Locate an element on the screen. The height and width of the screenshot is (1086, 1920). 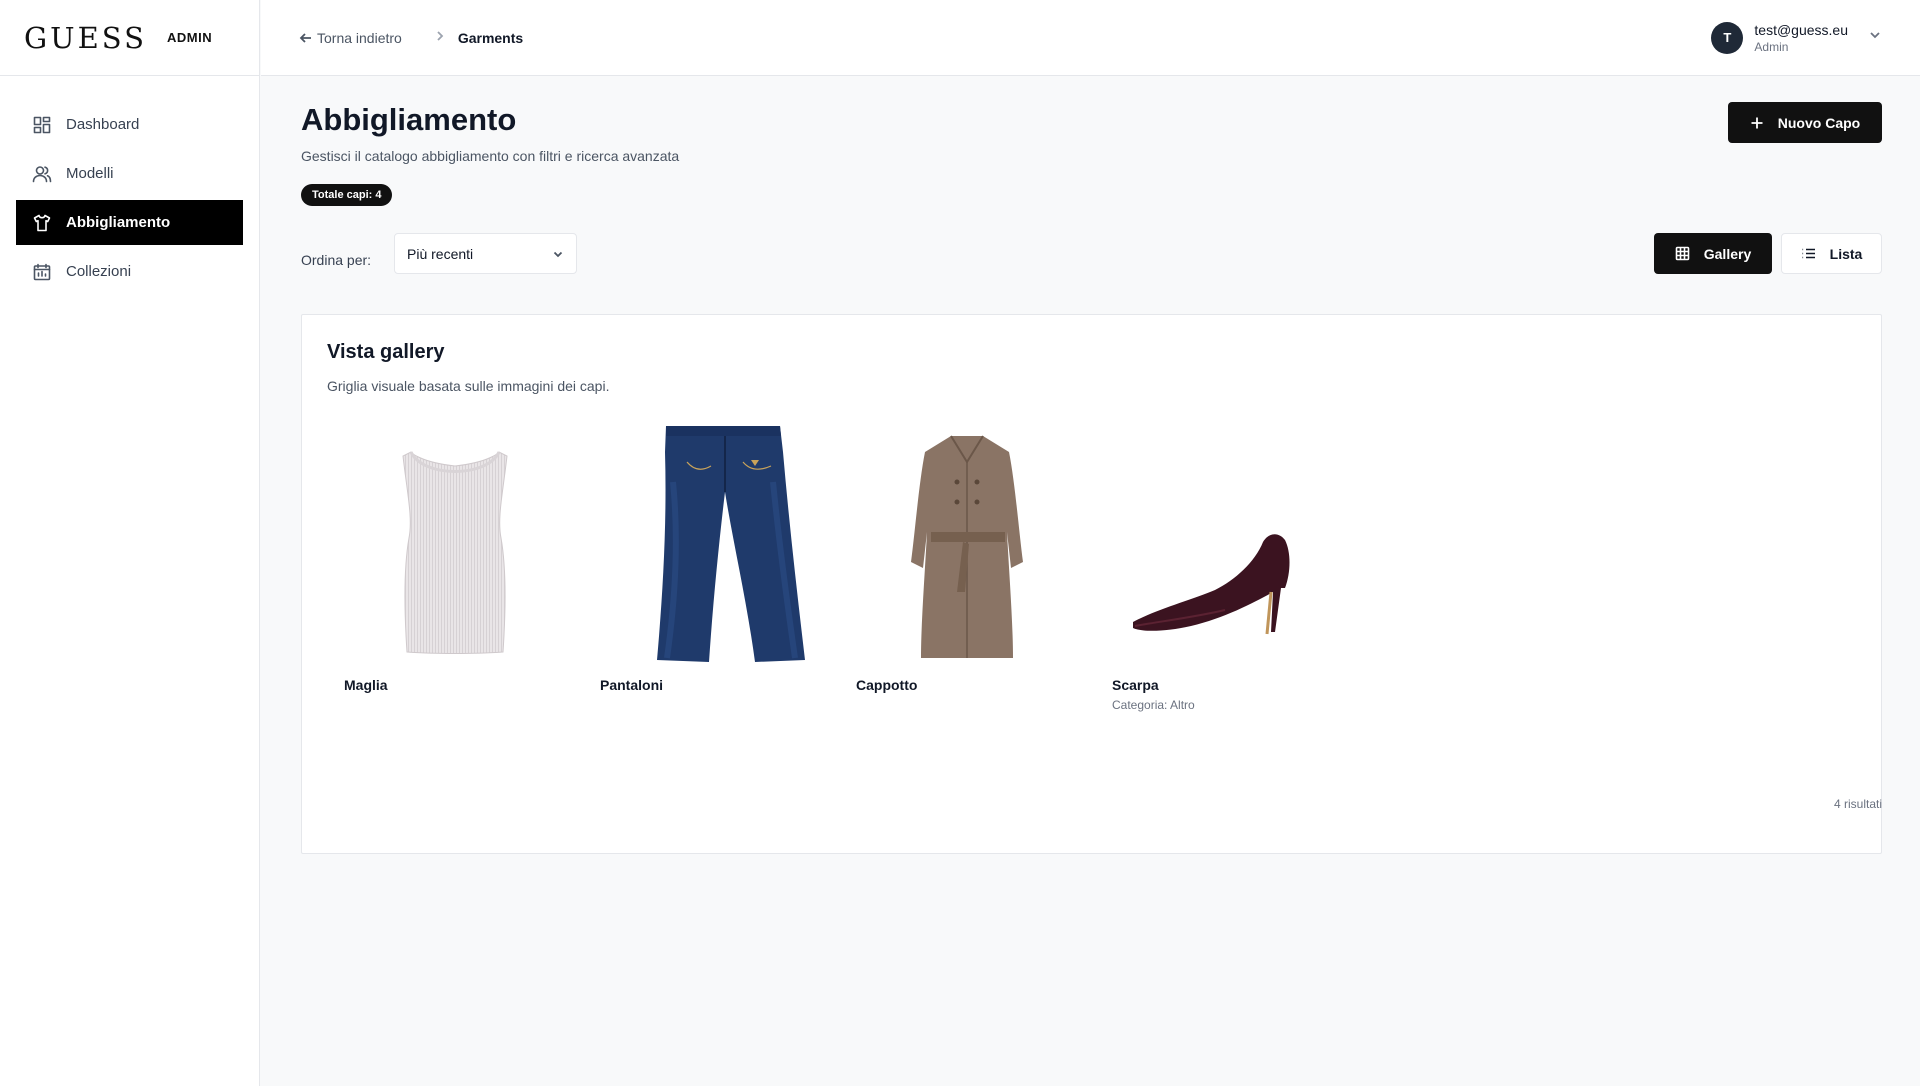
brand: GUESS ADMIN is located at coordinates (129, 38).